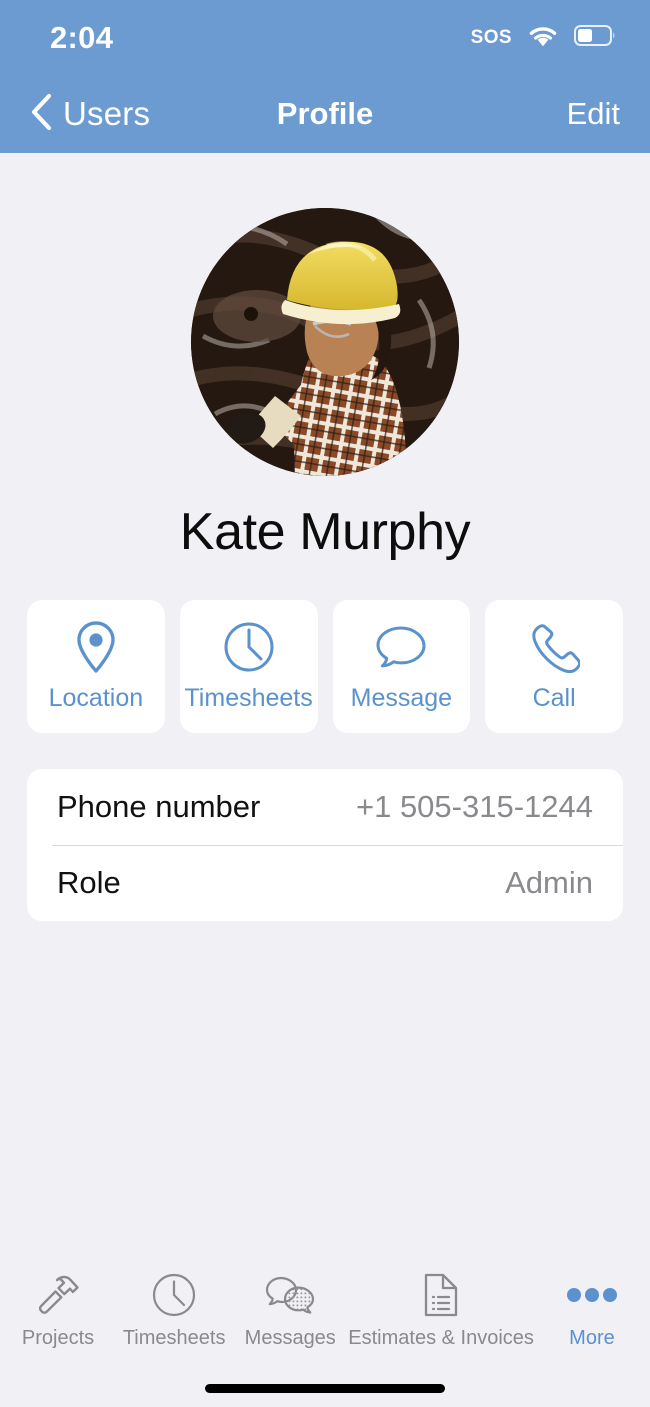 The width and height of the screenshot is (650, 1407). I want to click on edit-button: Edit, so click(593, 114).